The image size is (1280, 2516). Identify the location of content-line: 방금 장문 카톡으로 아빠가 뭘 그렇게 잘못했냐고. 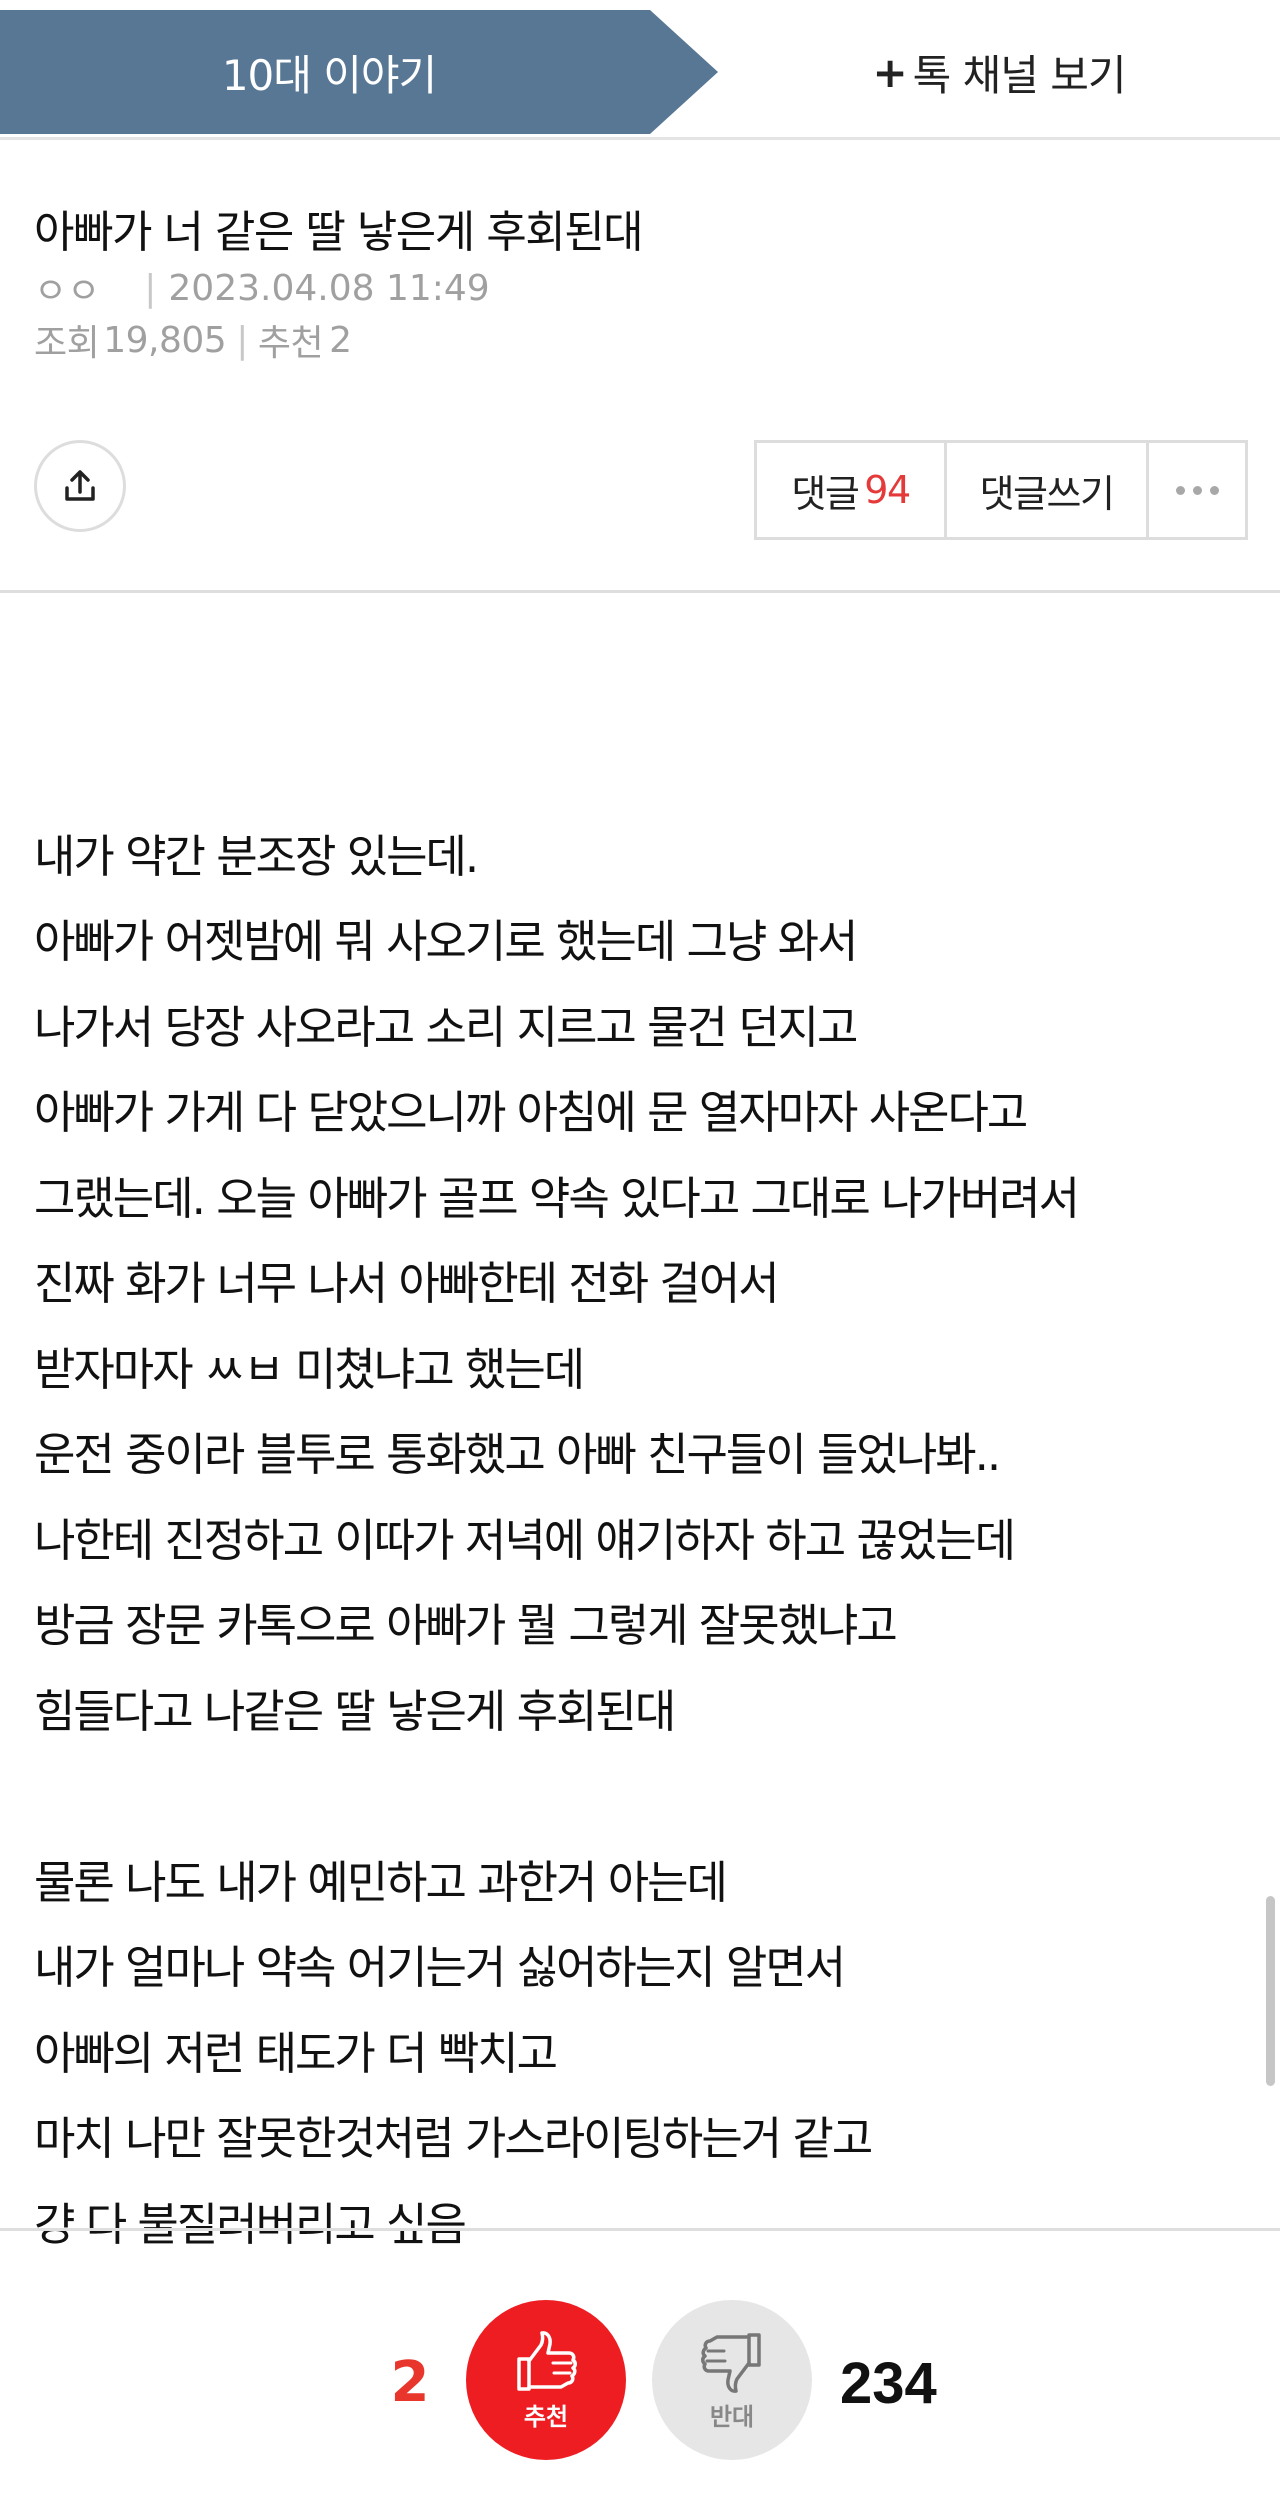
(466, 1625).